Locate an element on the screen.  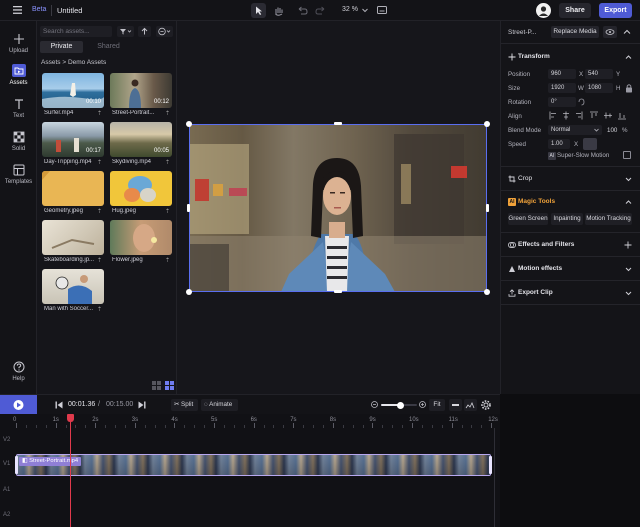
skip-forward-icon is located at coordinates (142, 405).